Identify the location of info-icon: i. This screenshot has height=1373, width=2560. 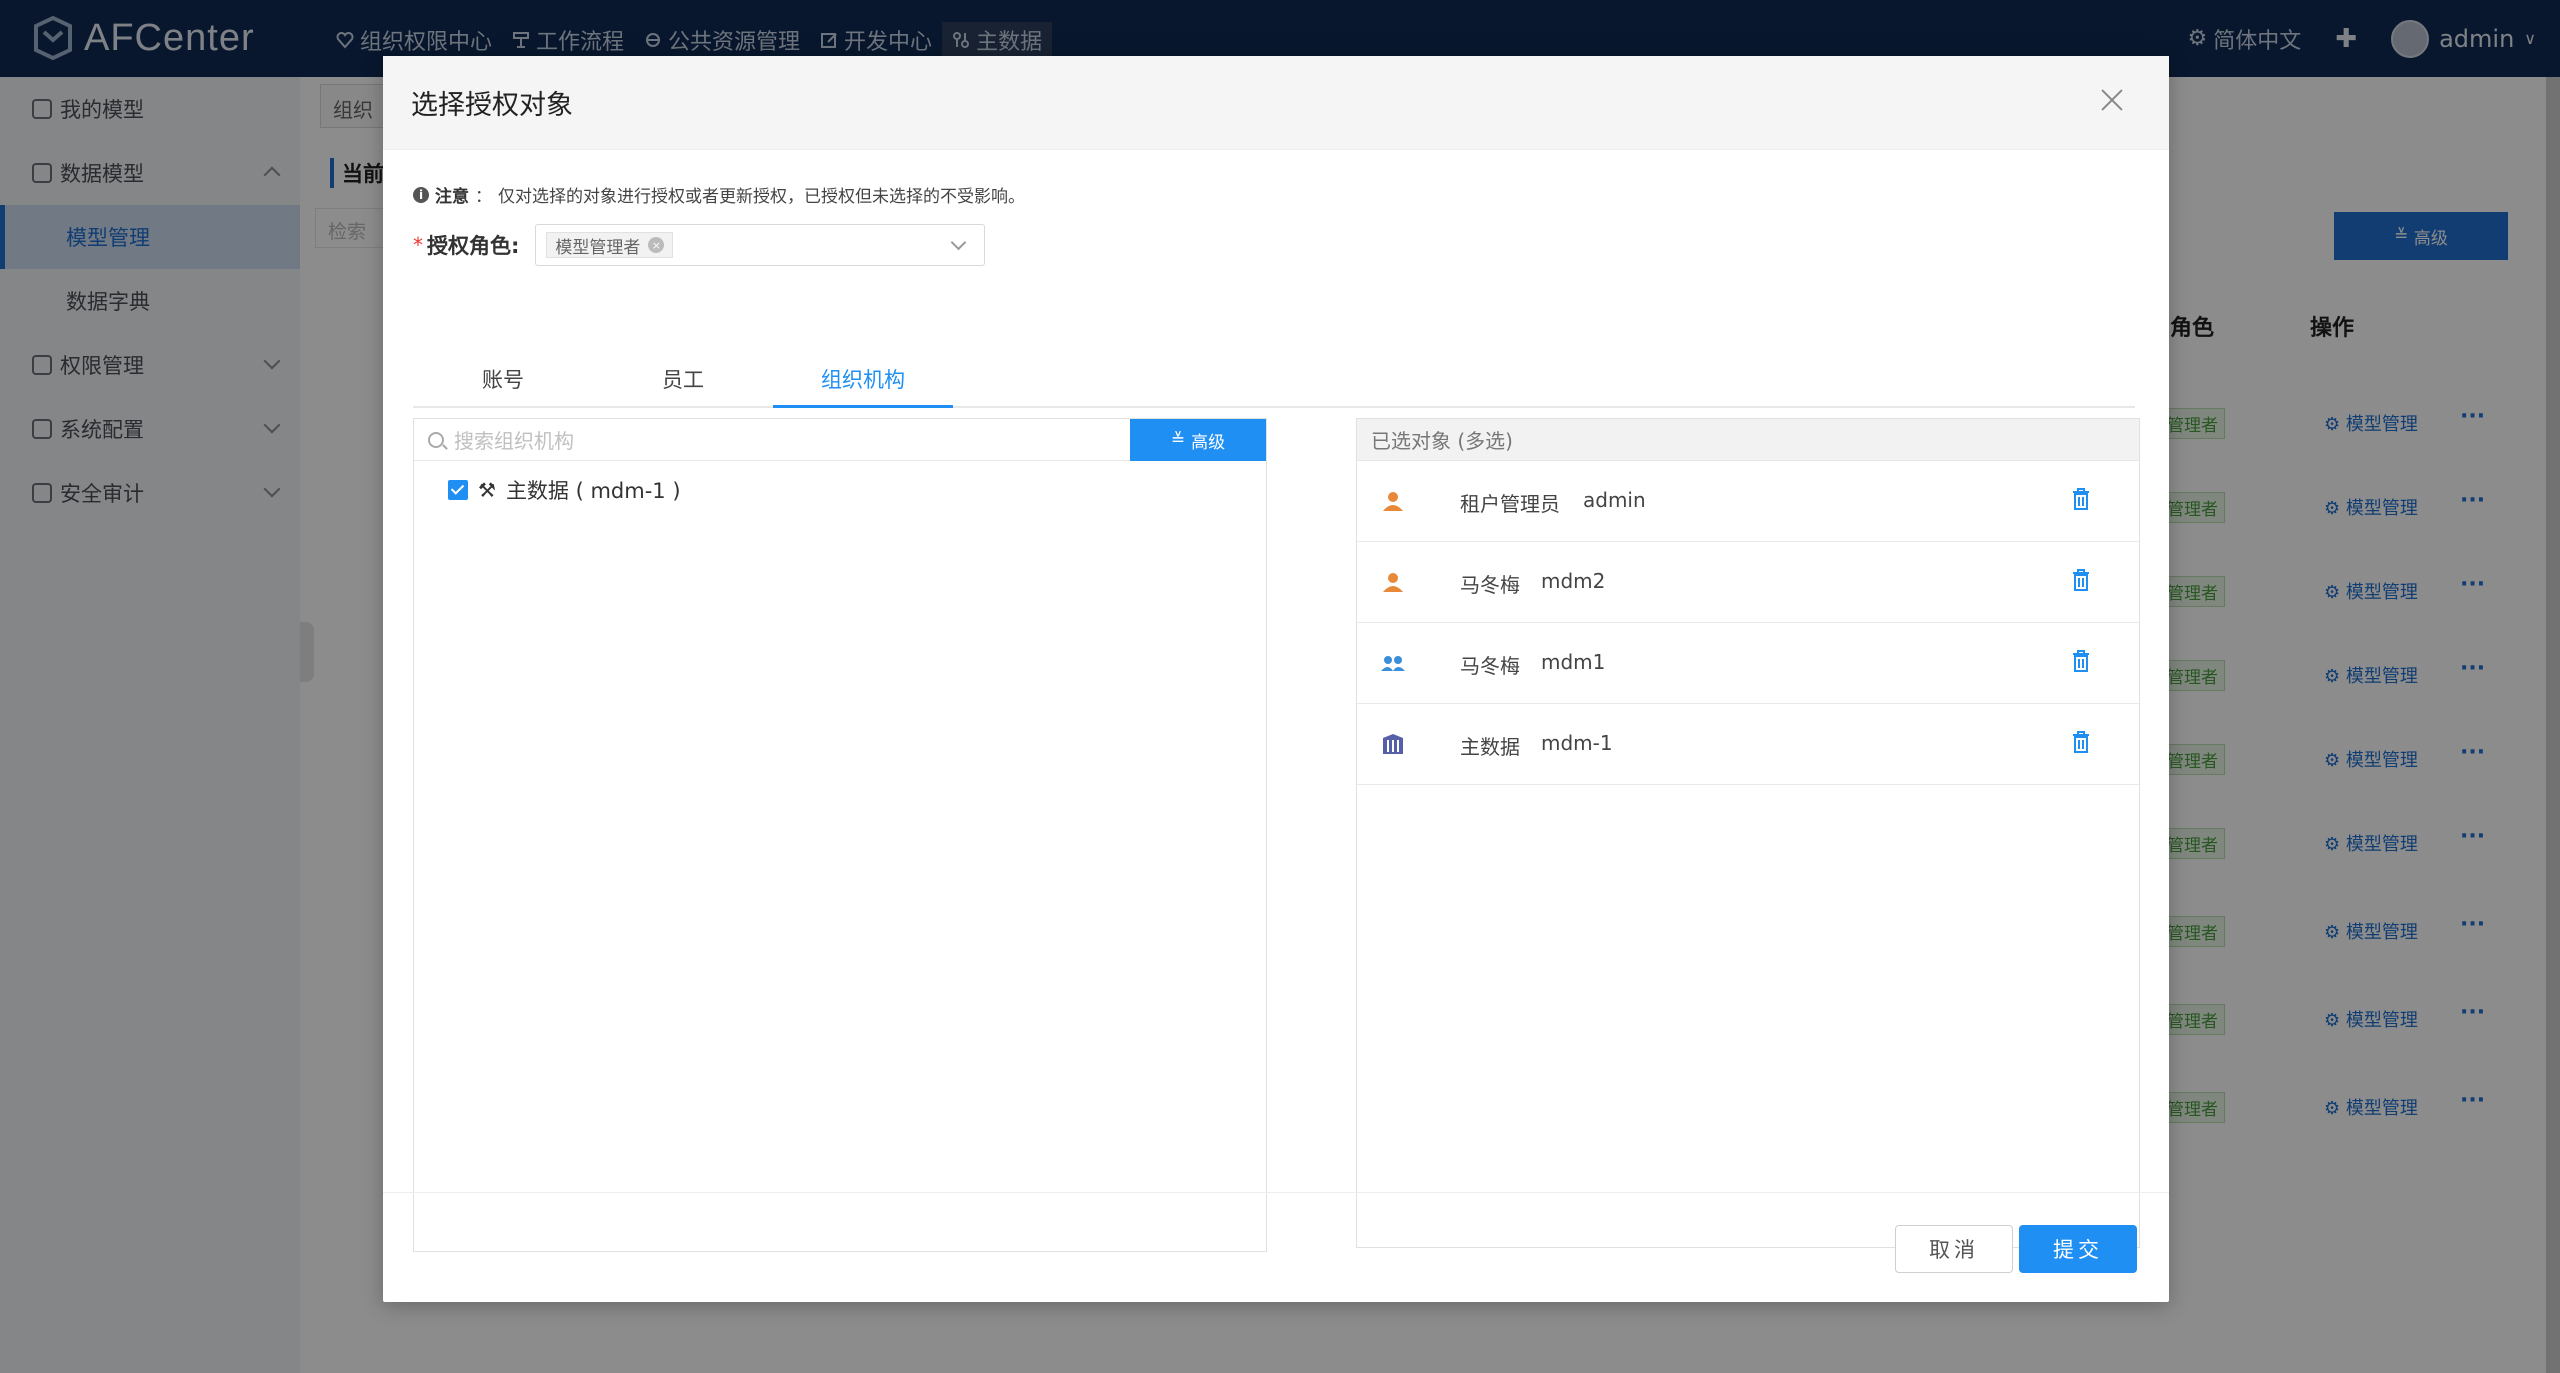
(421, 194).